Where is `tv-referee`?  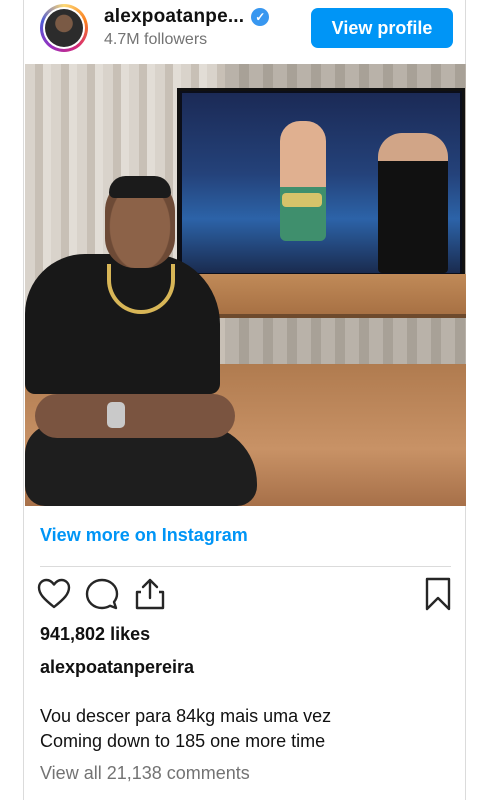 tv-referee is located at coordinates (413, 203).